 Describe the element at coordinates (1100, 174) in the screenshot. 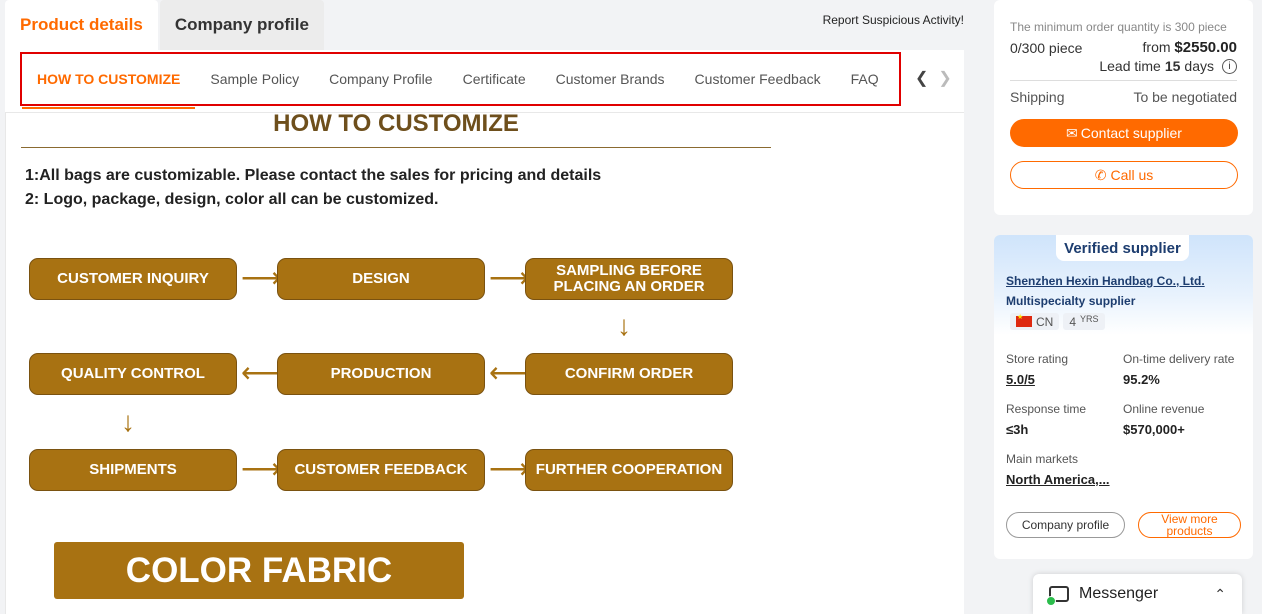

I see `phone-icon: ✆` at that location.